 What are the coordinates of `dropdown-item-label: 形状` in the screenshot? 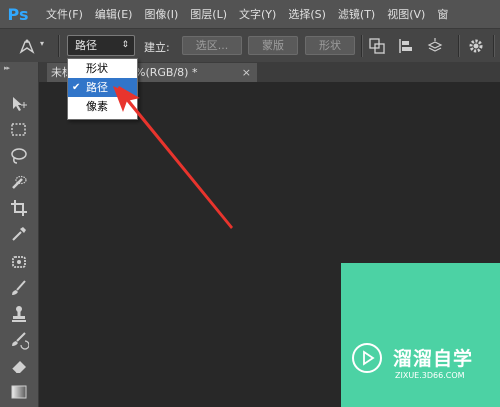 It's located at (97, 68).